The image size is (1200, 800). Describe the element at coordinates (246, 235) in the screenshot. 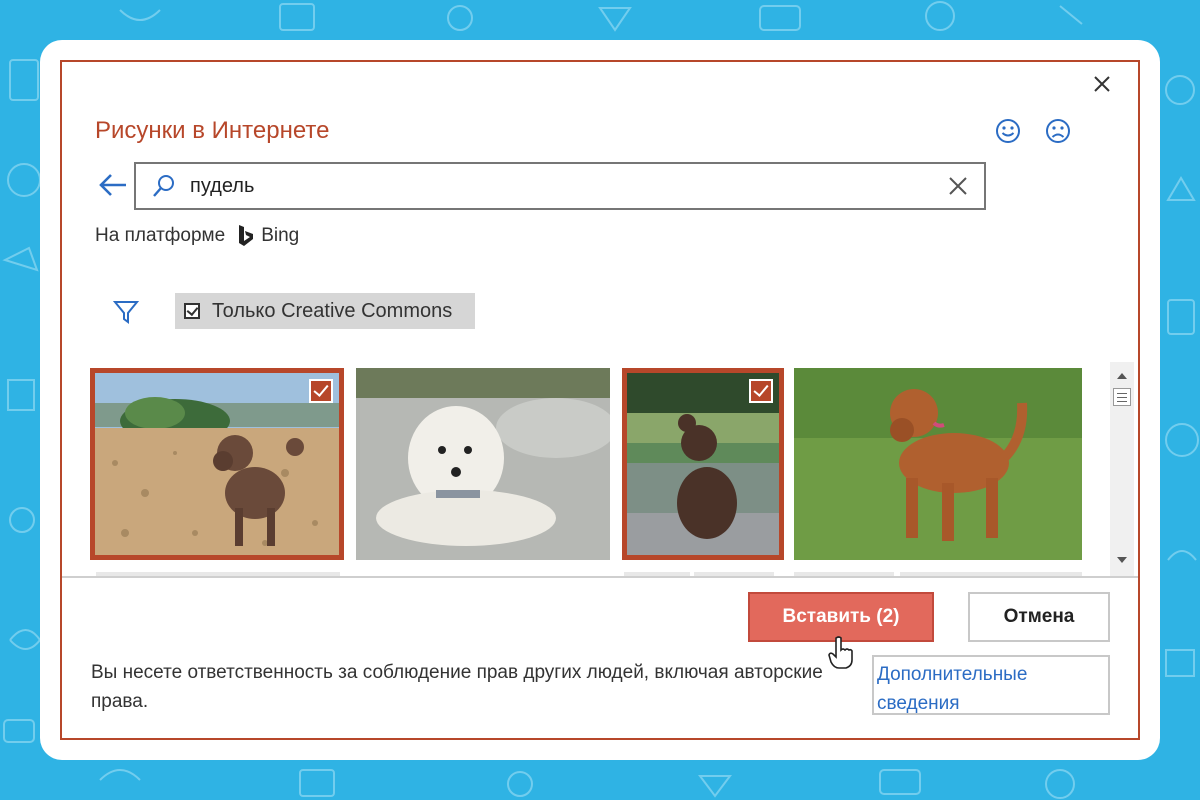

I see `bing-logo-icon` at that location.